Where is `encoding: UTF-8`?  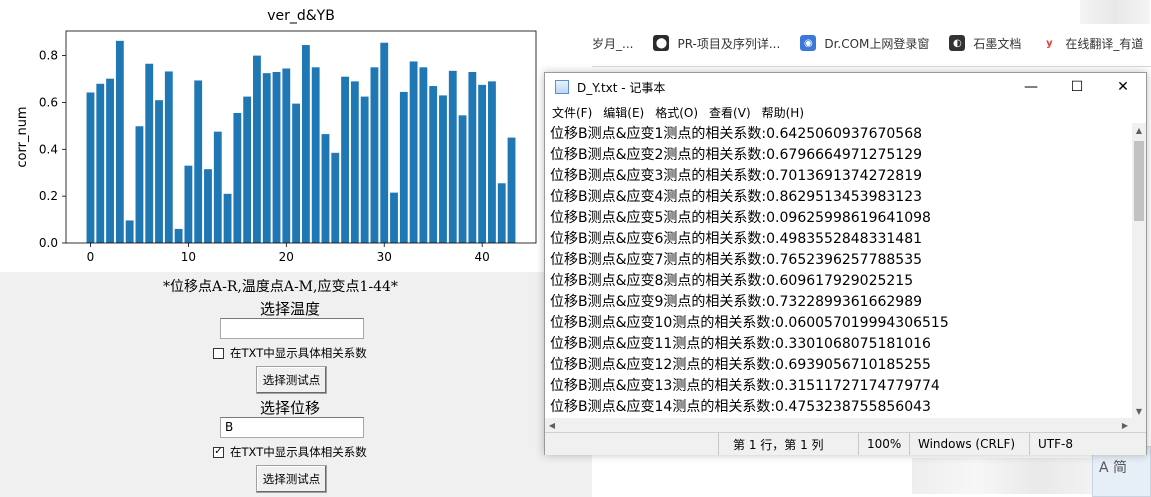
encoding: UTF-8 is located at coordinates (1087, 444).